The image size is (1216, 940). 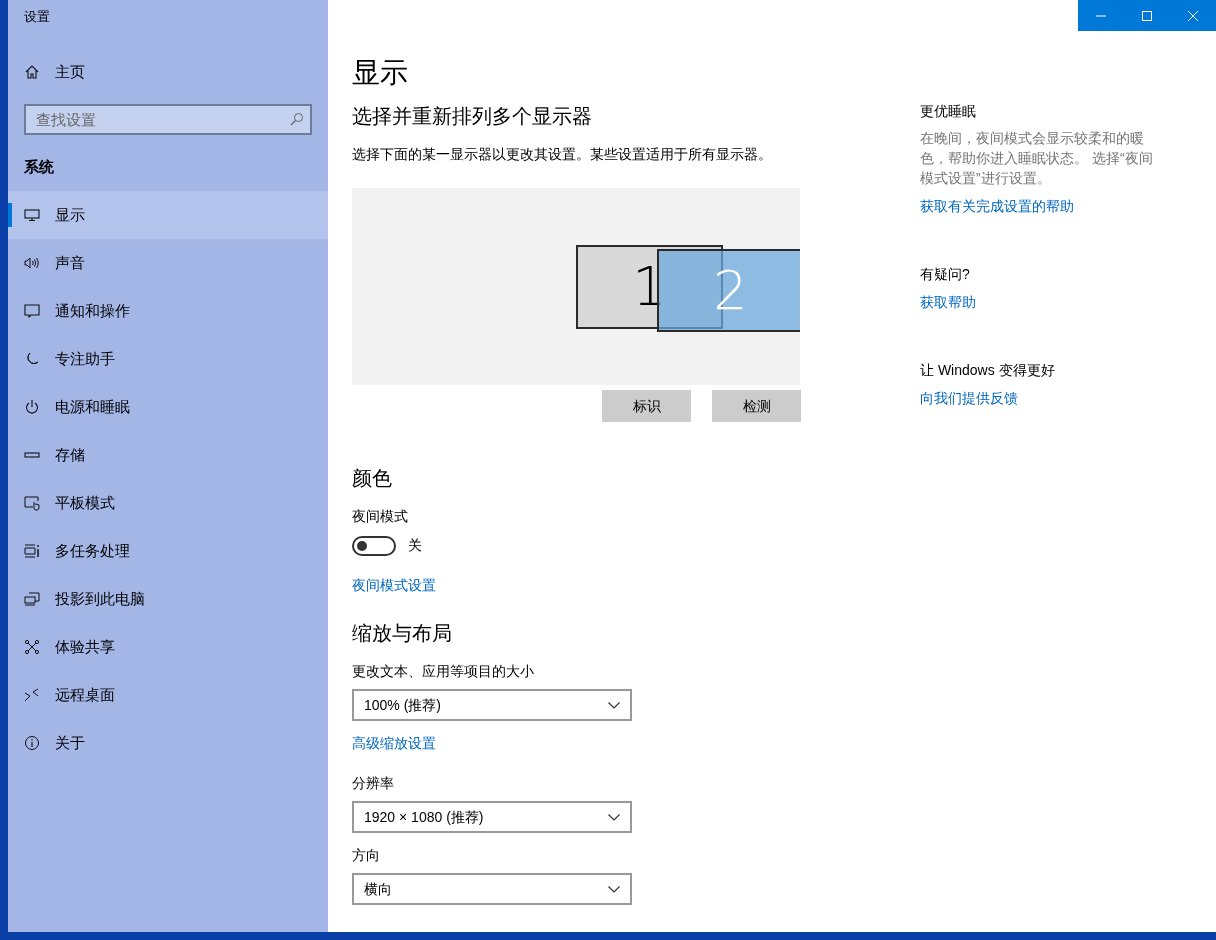 What do you see at coordinates (168, 455) in the screenshot?
I see `sidebar-item: 存储` at bounding box center [168, 455].